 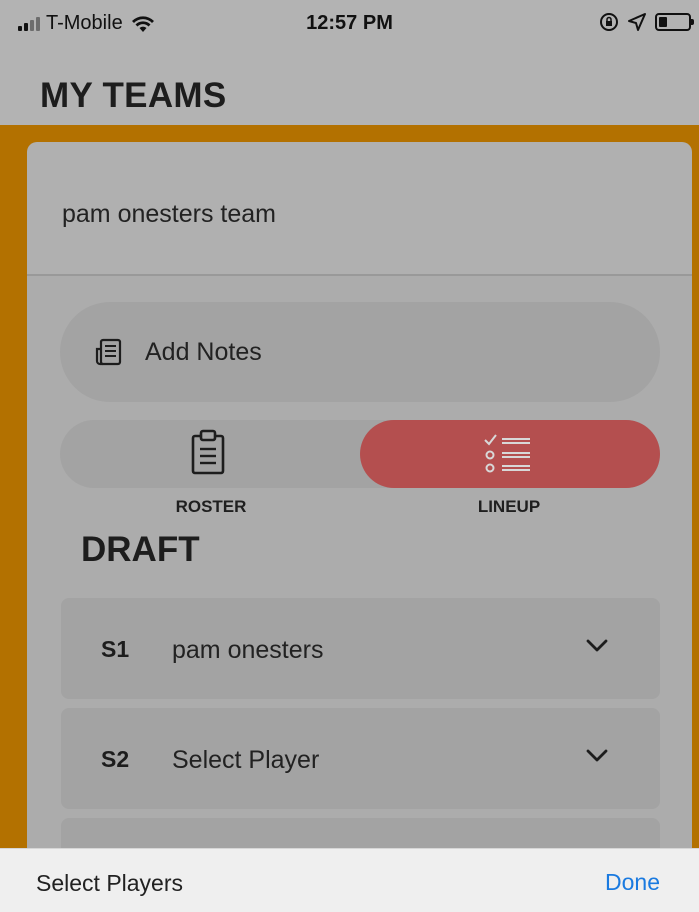 What do you see at coordinates (110, 883) in the screenshot?
I see `picker-title: Select Players` at bounding box center [110, 883].